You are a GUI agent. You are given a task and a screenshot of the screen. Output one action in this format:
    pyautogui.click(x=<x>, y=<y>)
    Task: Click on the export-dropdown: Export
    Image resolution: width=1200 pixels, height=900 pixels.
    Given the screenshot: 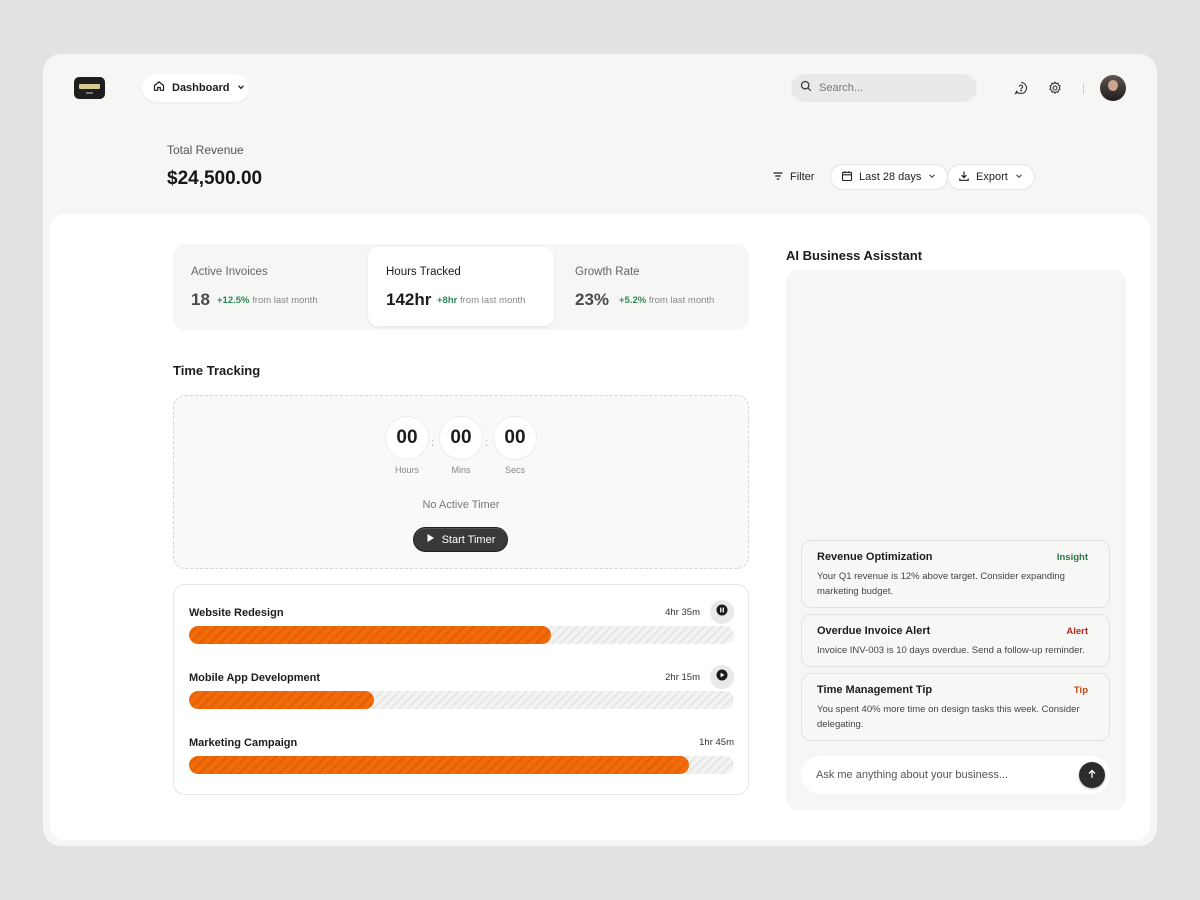 What is the action you would take?
    pyautogui.click(x=991, y=177)
    